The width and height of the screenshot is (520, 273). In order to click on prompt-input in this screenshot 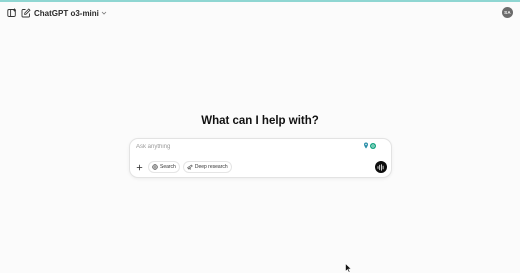, I will do `click(246, 147)`.